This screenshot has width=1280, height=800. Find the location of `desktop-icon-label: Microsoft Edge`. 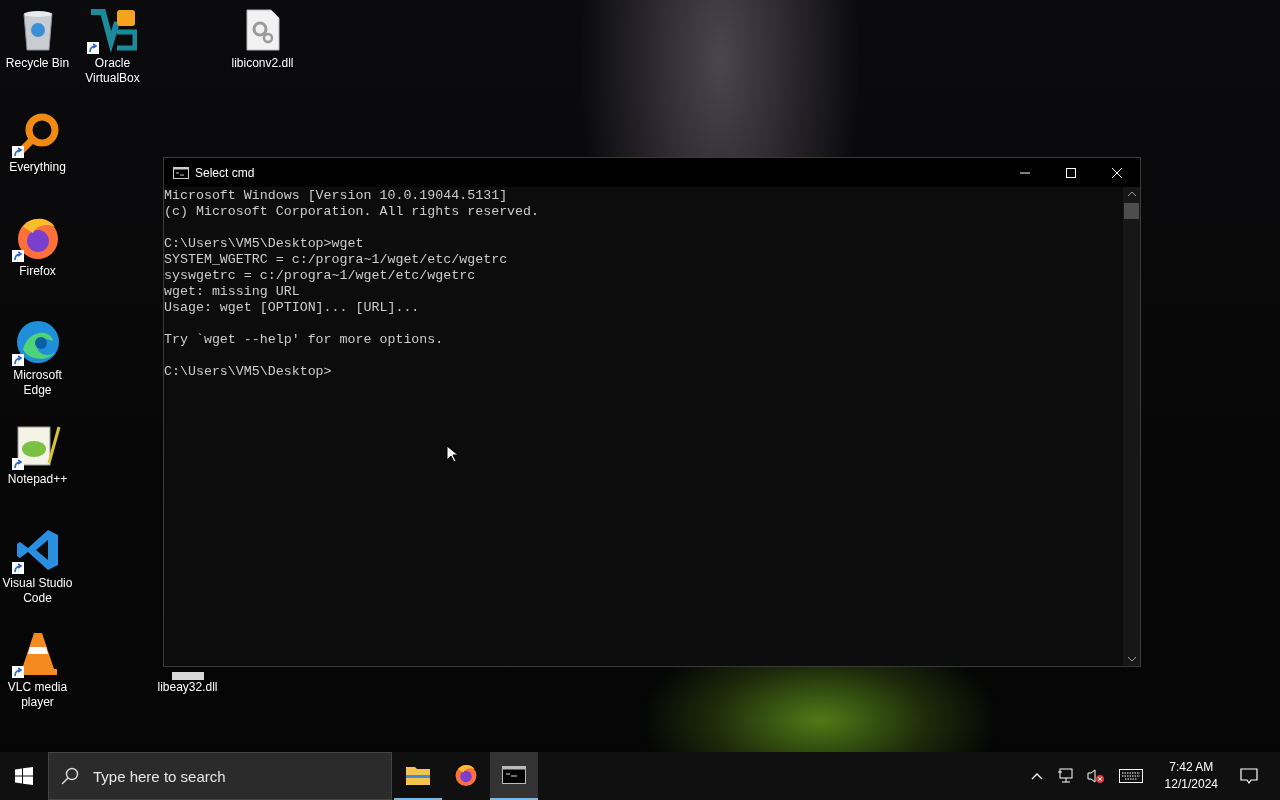

desktop-icon-label: Microsoft Edge is located at coordinates (37, 383).